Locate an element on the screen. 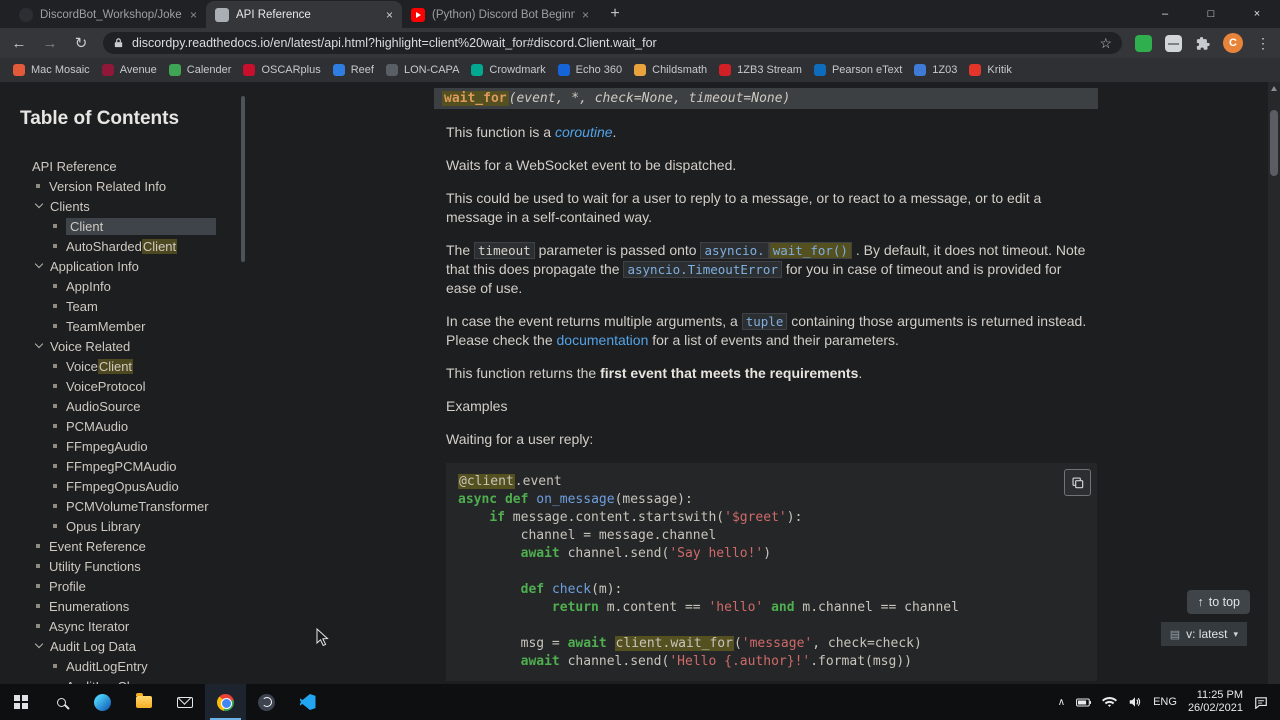  bullet-icon is located at coordinates (38, 586).